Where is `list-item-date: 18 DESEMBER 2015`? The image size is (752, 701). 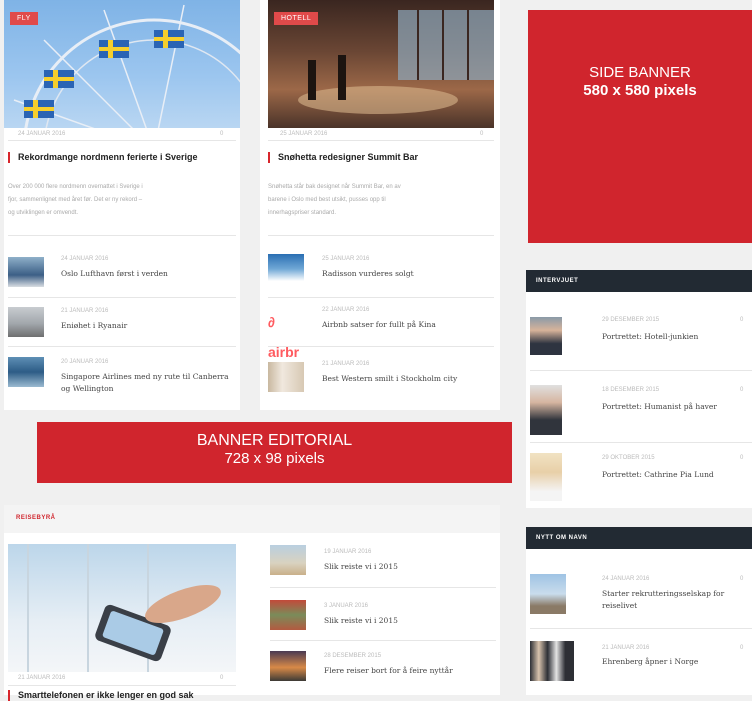 list-item-date: 18 DESEMBER 2015 is located at coordinates (631, 390).